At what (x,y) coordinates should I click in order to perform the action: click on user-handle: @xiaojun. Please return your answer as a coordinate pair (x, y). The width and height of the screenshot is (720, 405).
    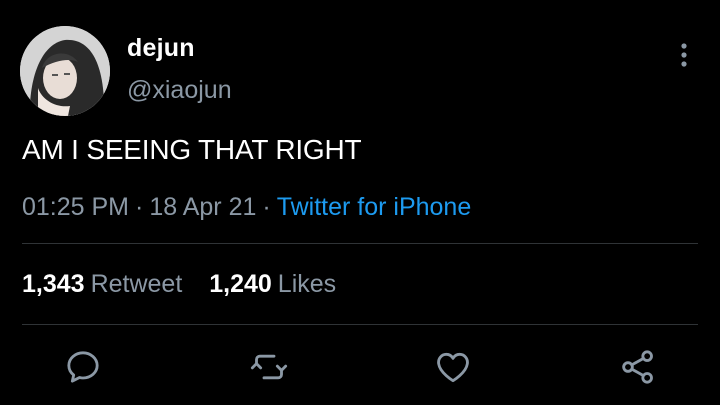
    Looking at the image, I should click on (179, 90).